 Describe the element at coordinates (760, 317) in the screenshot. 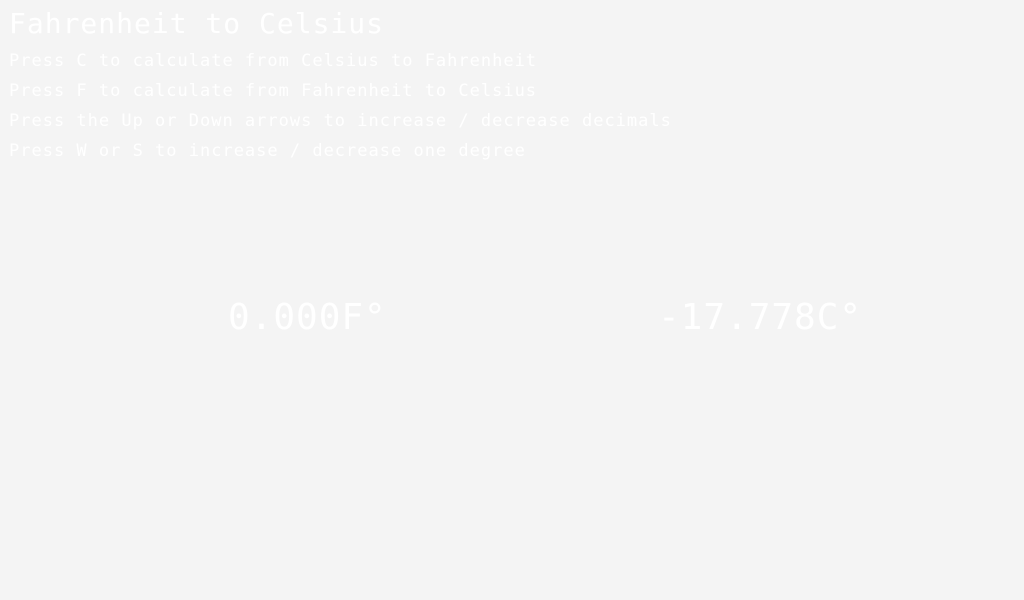

I see `celsius-value: -17.778C°` at that location.